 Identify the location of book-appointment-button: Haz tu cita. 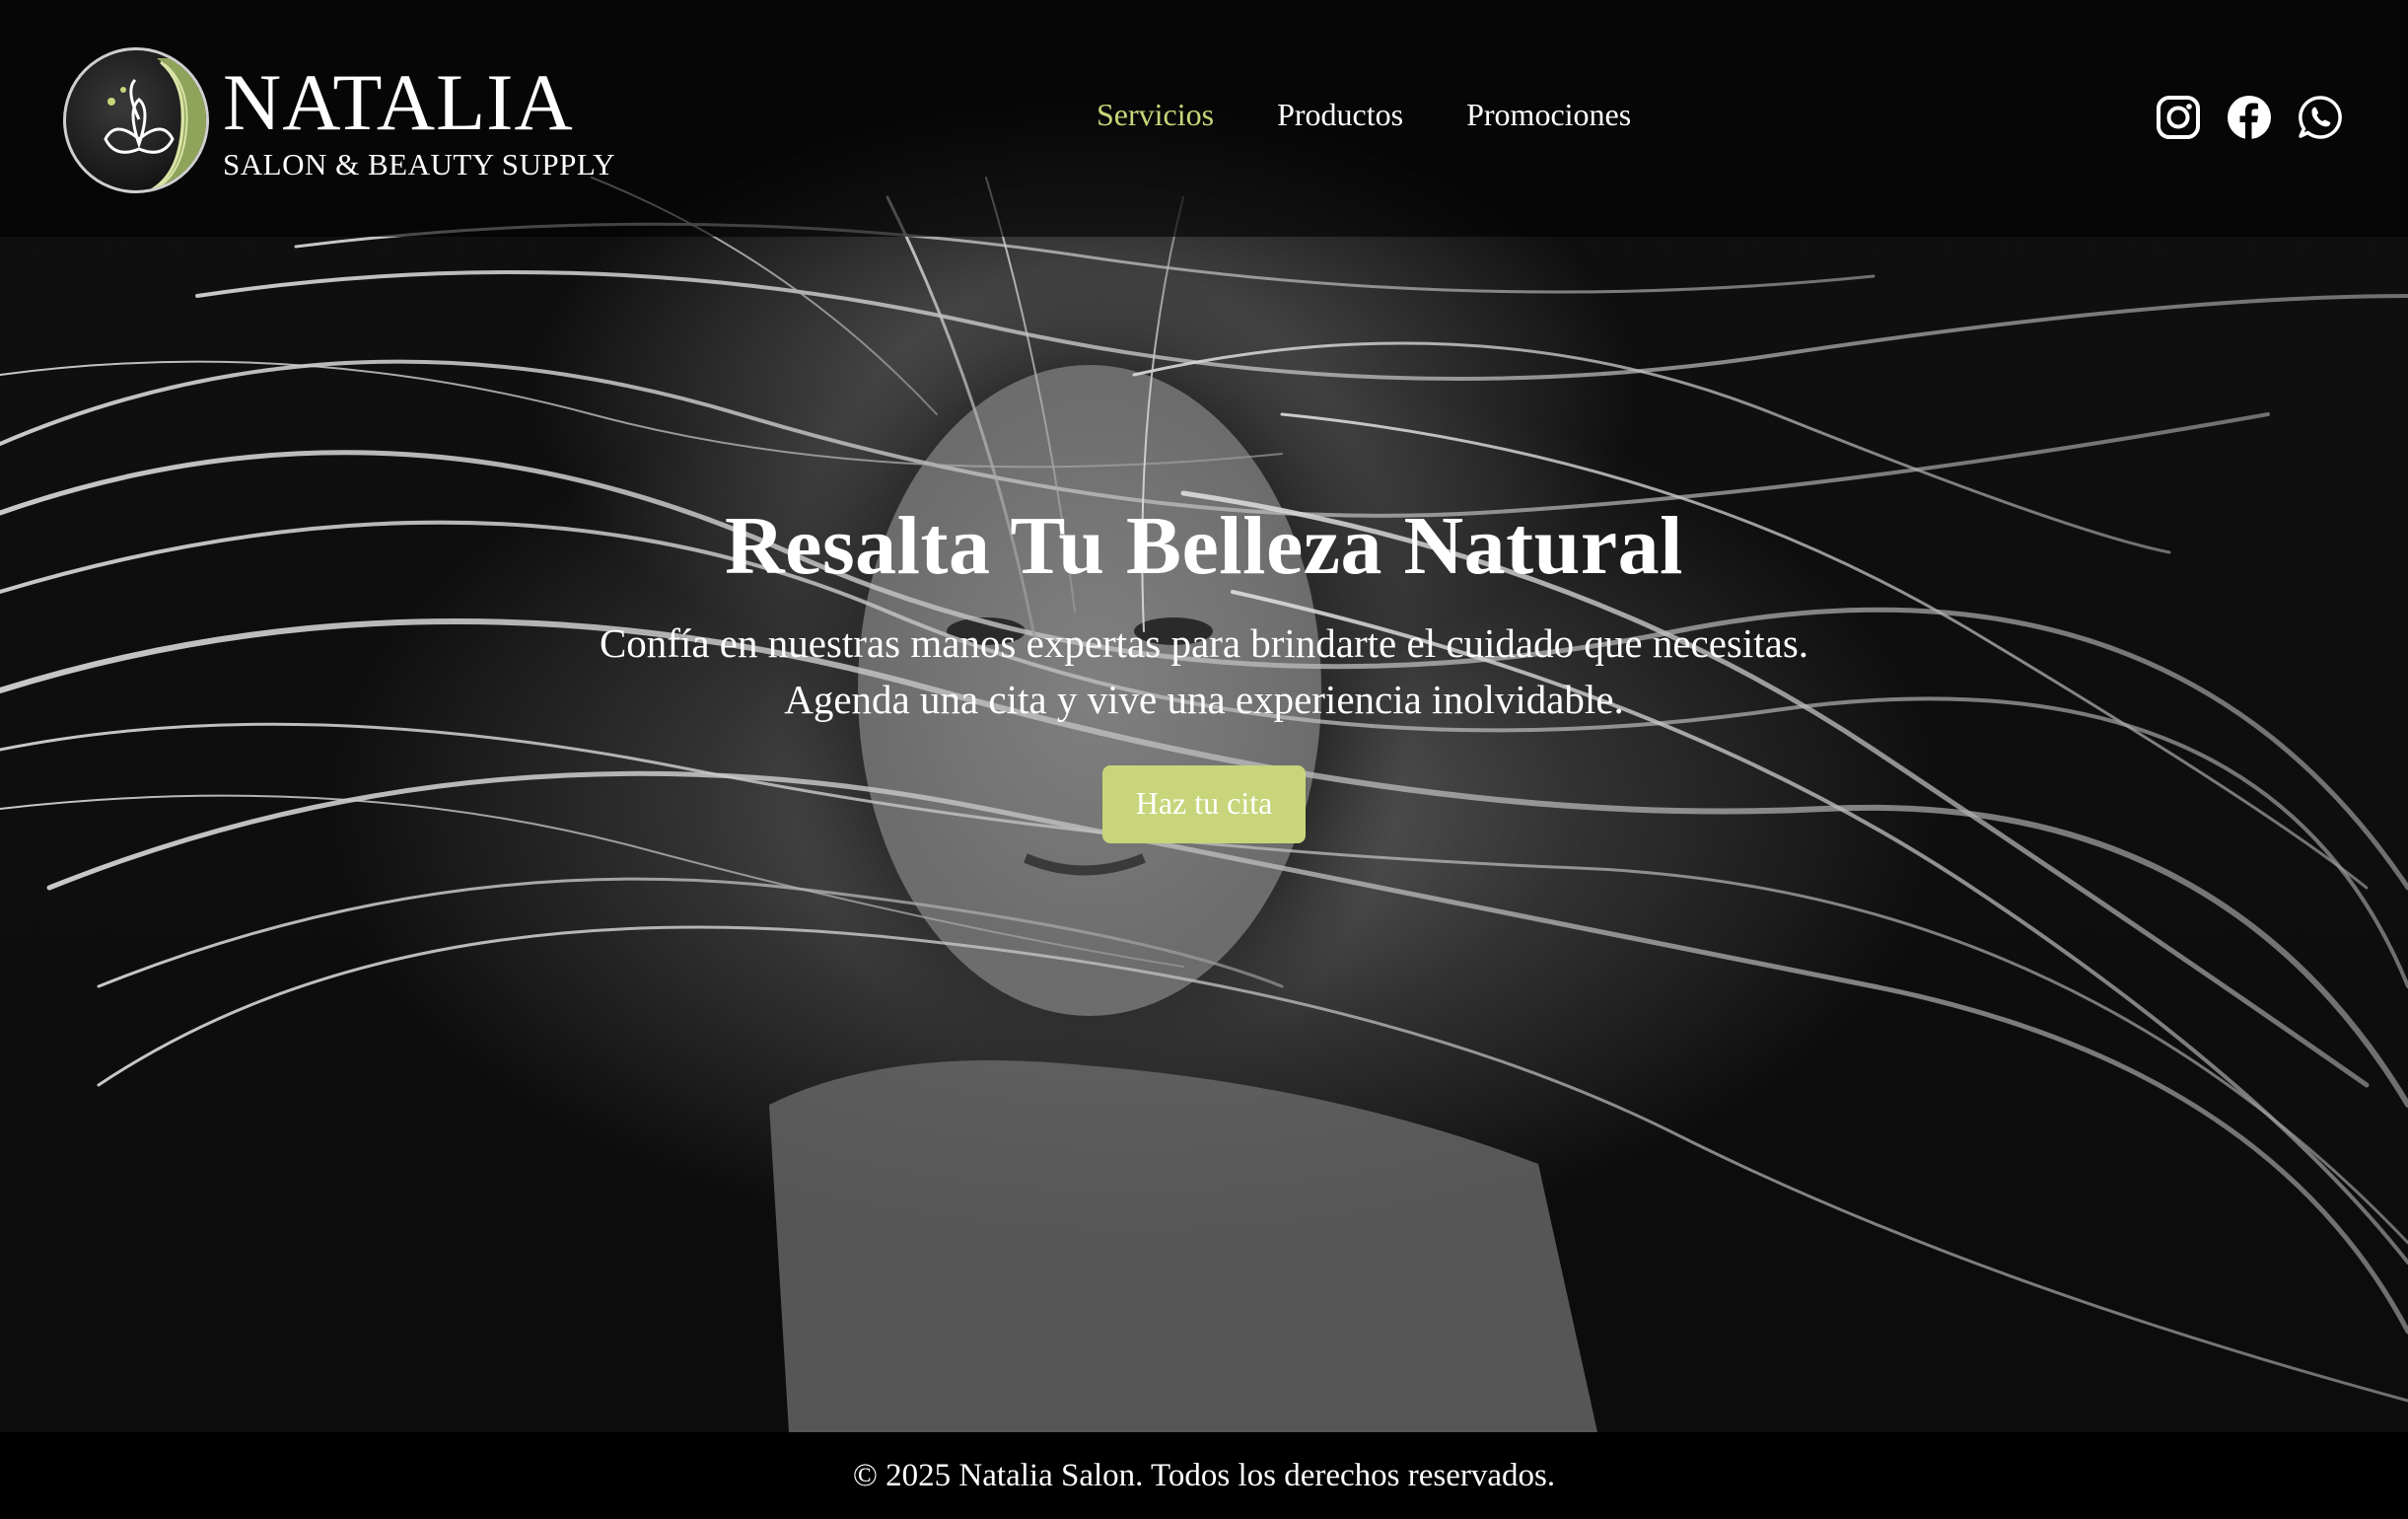
(1204, 804).